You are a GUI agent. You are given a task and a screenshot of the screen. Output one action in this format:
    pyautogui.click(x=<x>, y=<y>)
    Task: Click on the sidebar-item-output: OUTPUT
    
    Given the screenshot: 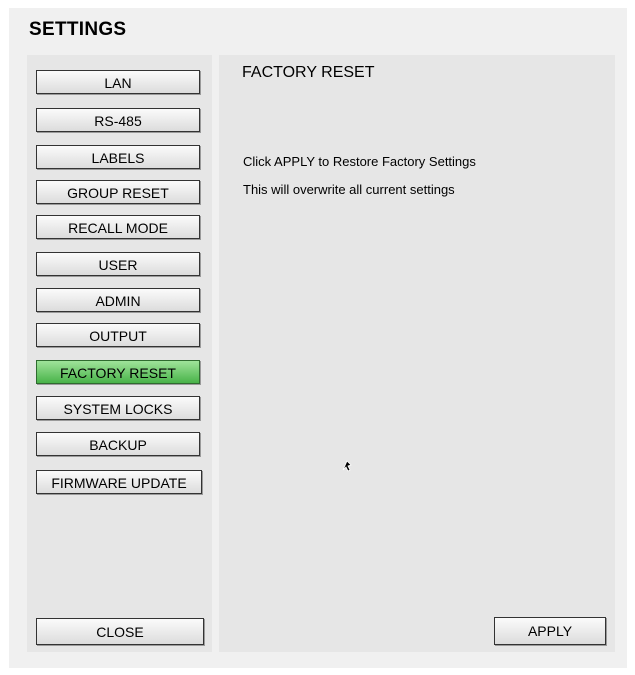 What is the action you would take?
    pyautogui.click(x=118, y=335)
    